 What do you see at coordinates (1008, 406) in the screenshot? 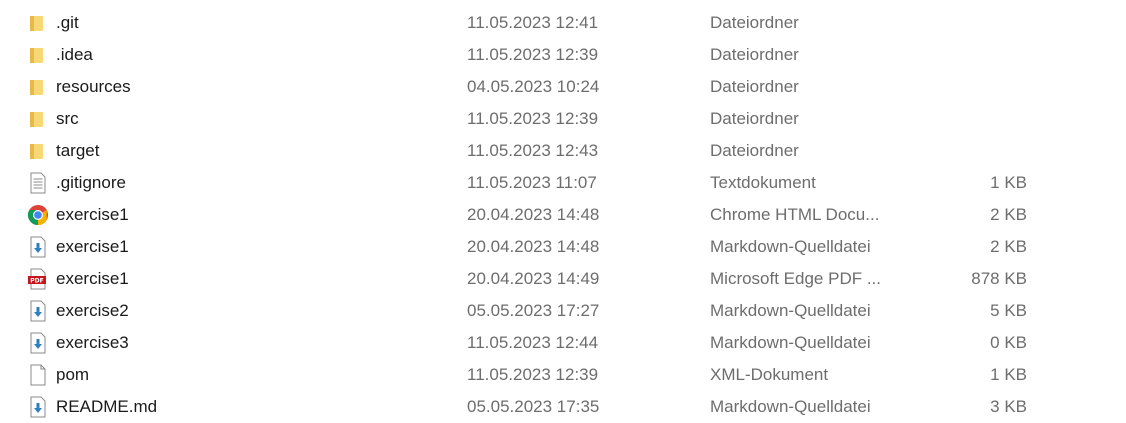
I see `file-size: 3 KB` at bounding box center [1008, 406].